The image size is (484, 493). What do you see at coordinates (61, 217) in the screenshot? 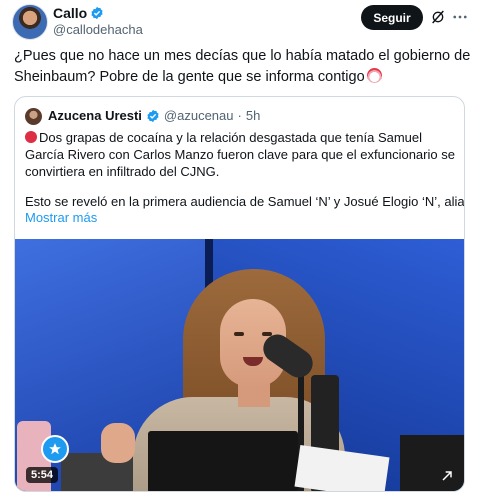
I see `show-more-link: Mostrar más` at bounding box center [61, 217].